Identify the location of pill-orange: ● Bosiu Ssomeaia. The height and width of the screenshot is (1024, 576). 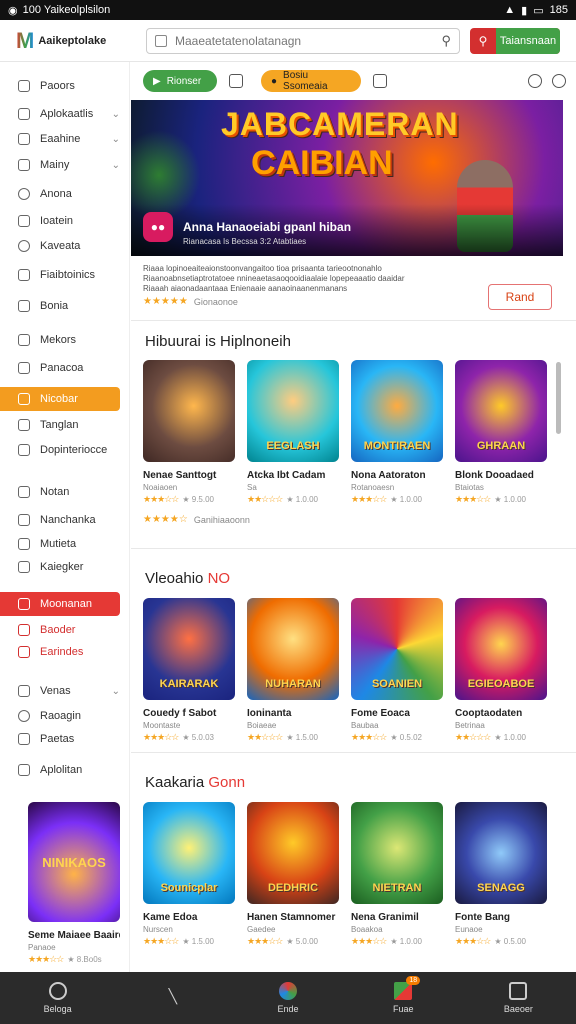
(311, 81).